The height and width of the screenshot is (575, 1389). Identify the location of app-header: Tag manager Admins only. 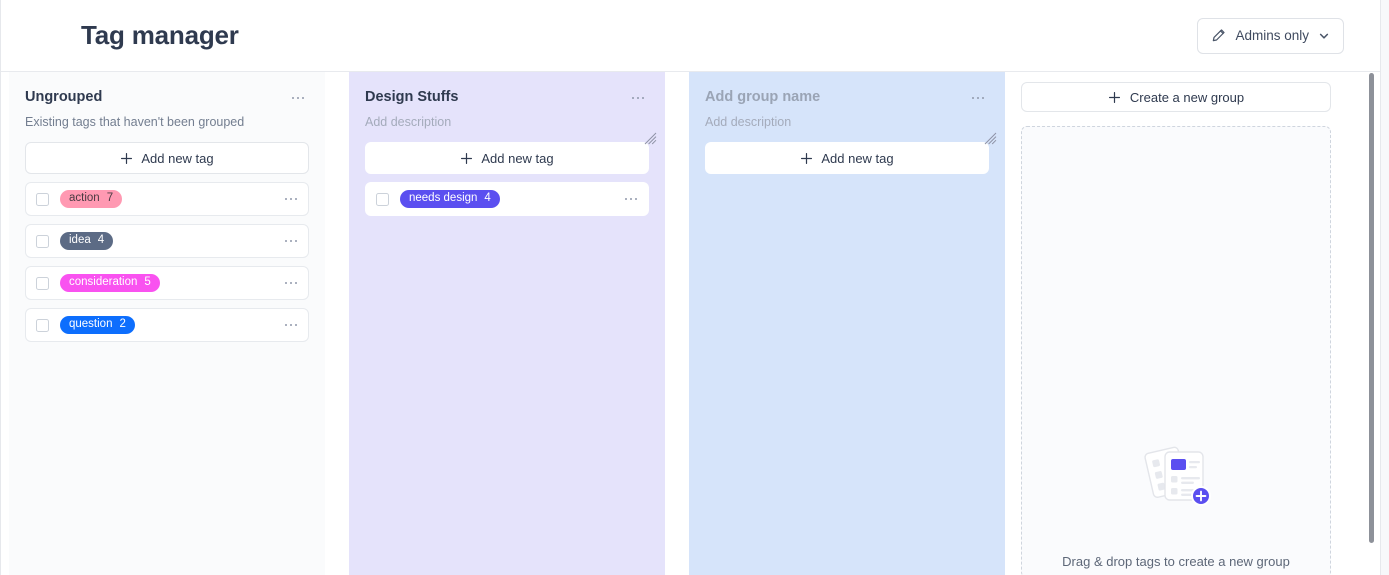
(690, 36).